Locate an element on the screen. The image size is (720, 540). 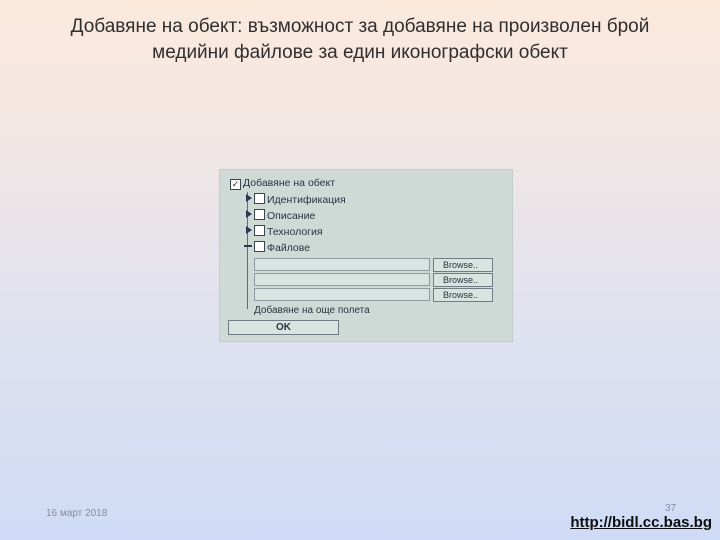
add-object-row: ✓ Добавяне на обект is located at coordinates (282, 183).